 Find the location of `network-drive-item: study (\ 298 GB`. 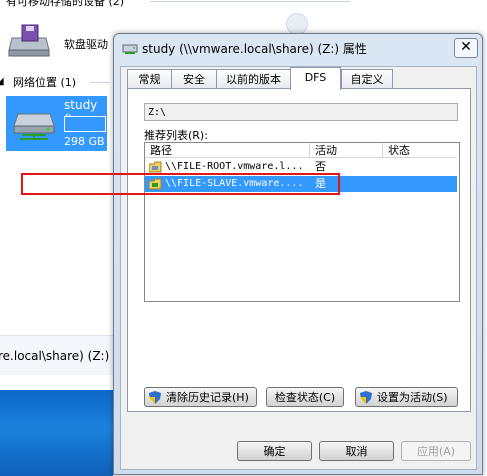

network-drive-item: study (\ 298 GB is located at coordinates (56, 123).